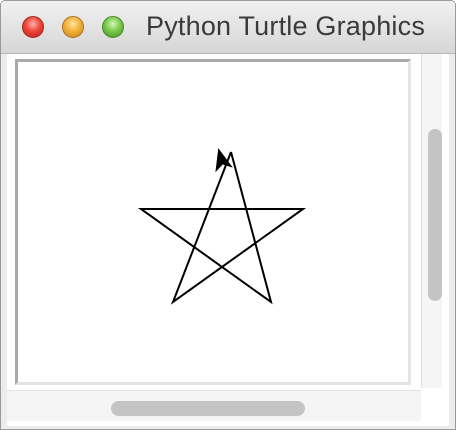 The image size is (456, 430). Describe the element at coordinates (208, 408) in the screenshot. I see `horizontal-scroll-thumb` at that location.